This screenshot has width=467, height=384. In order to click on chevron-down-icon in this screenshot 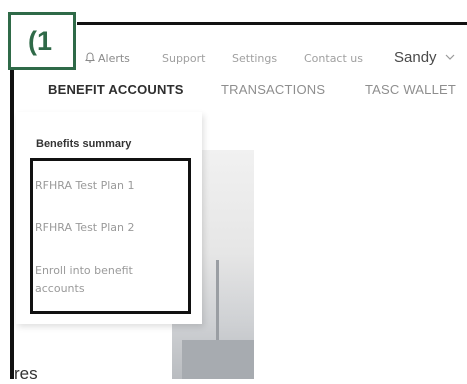, I will do `click(450, 57)`.